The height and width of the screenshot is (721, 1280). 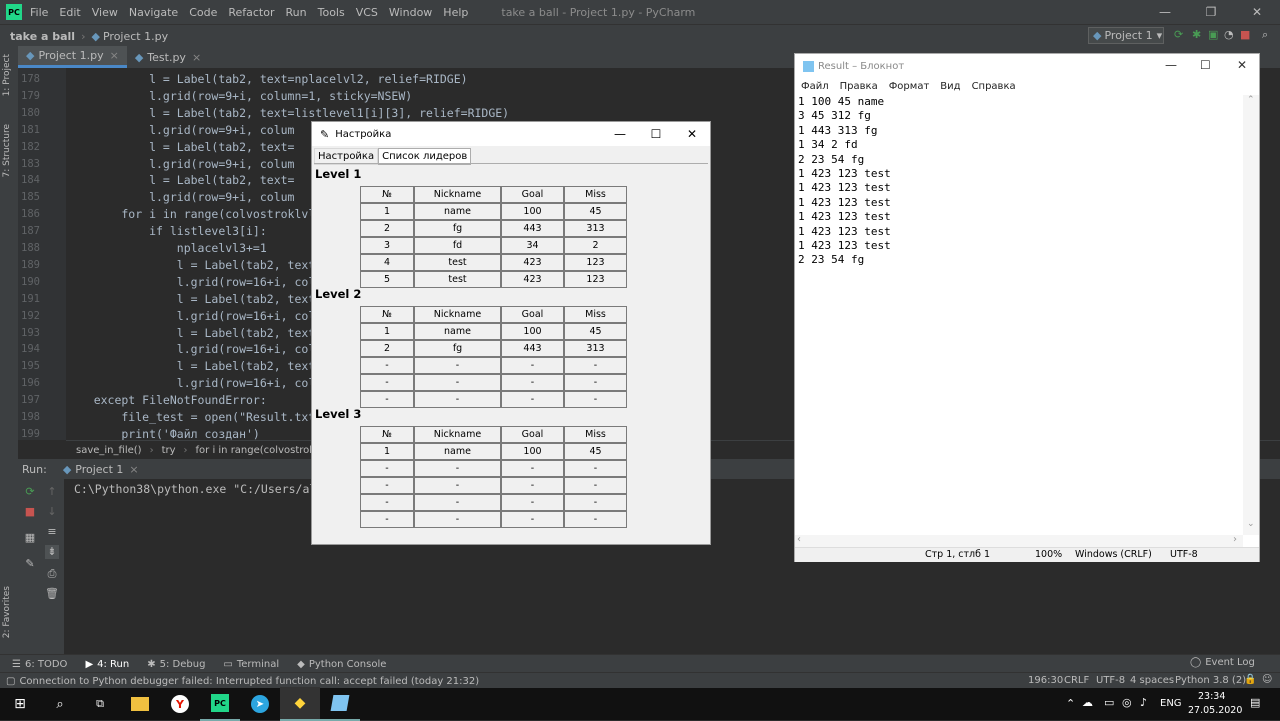 I want to click on np-eol: Windows (CRLF), so click(x=1113, y=554).